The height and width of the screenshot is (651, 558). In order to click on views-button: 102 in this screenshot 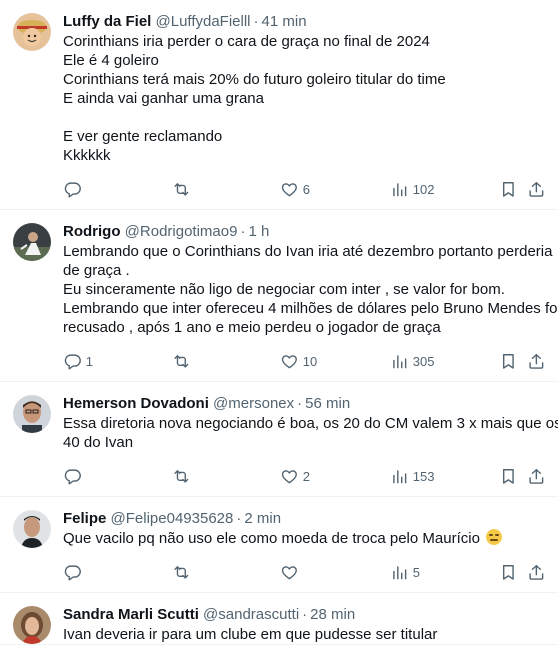, I will do `click(412, 189)`.